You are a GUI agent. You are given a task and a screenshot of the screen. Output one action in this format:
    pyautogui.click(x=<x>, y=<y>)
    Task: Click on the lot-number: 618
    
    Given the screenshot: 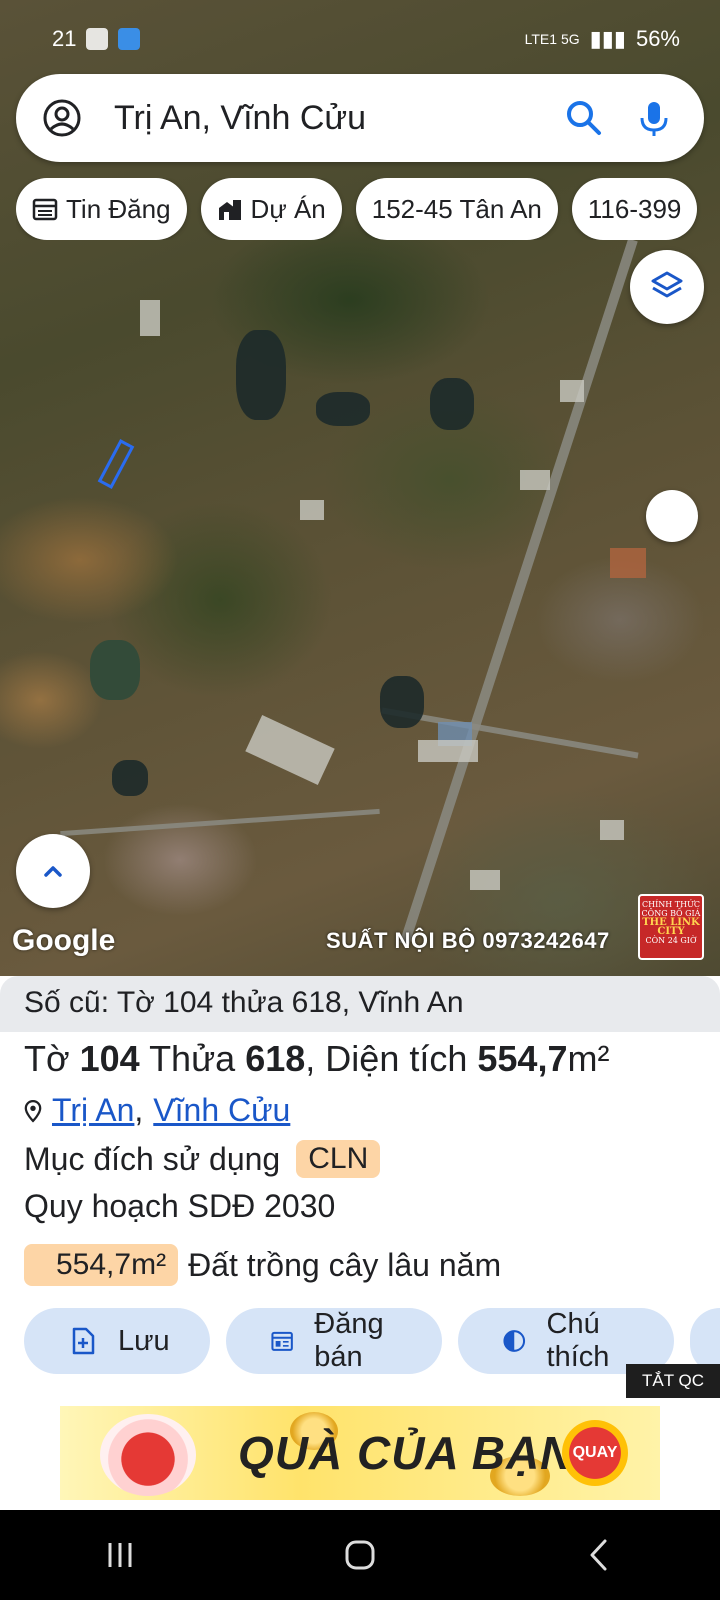 What is the action you would take?
    pyautogui.click(x=275, y=1058)
    